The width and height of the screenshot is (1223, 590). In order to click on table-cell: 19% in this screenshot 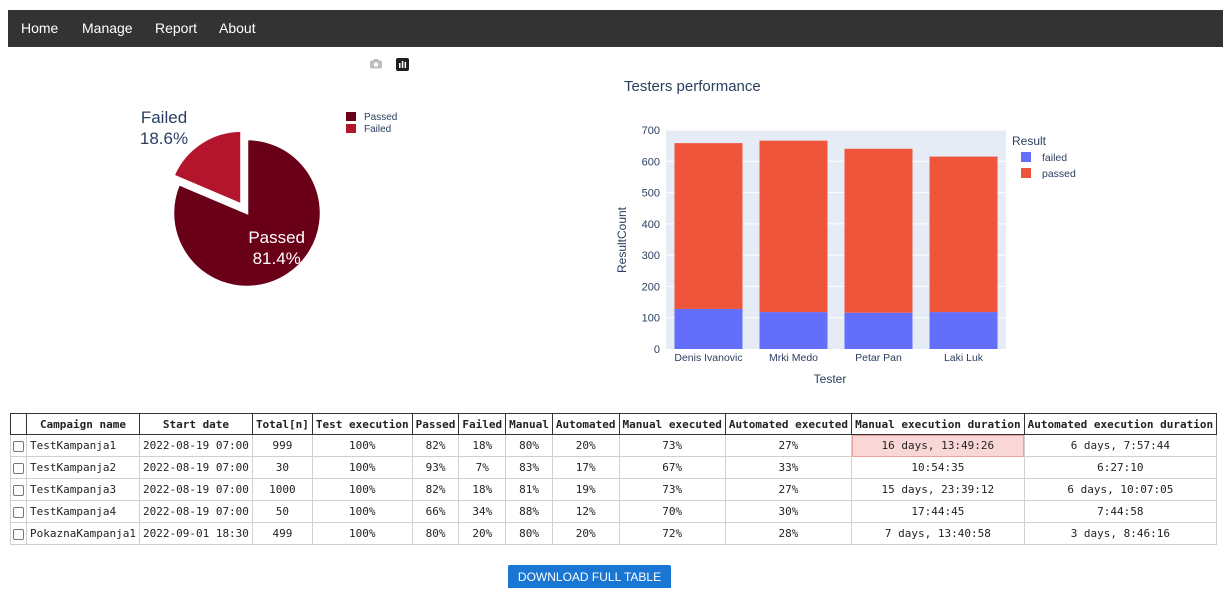, I will do `click(585, 489)`.